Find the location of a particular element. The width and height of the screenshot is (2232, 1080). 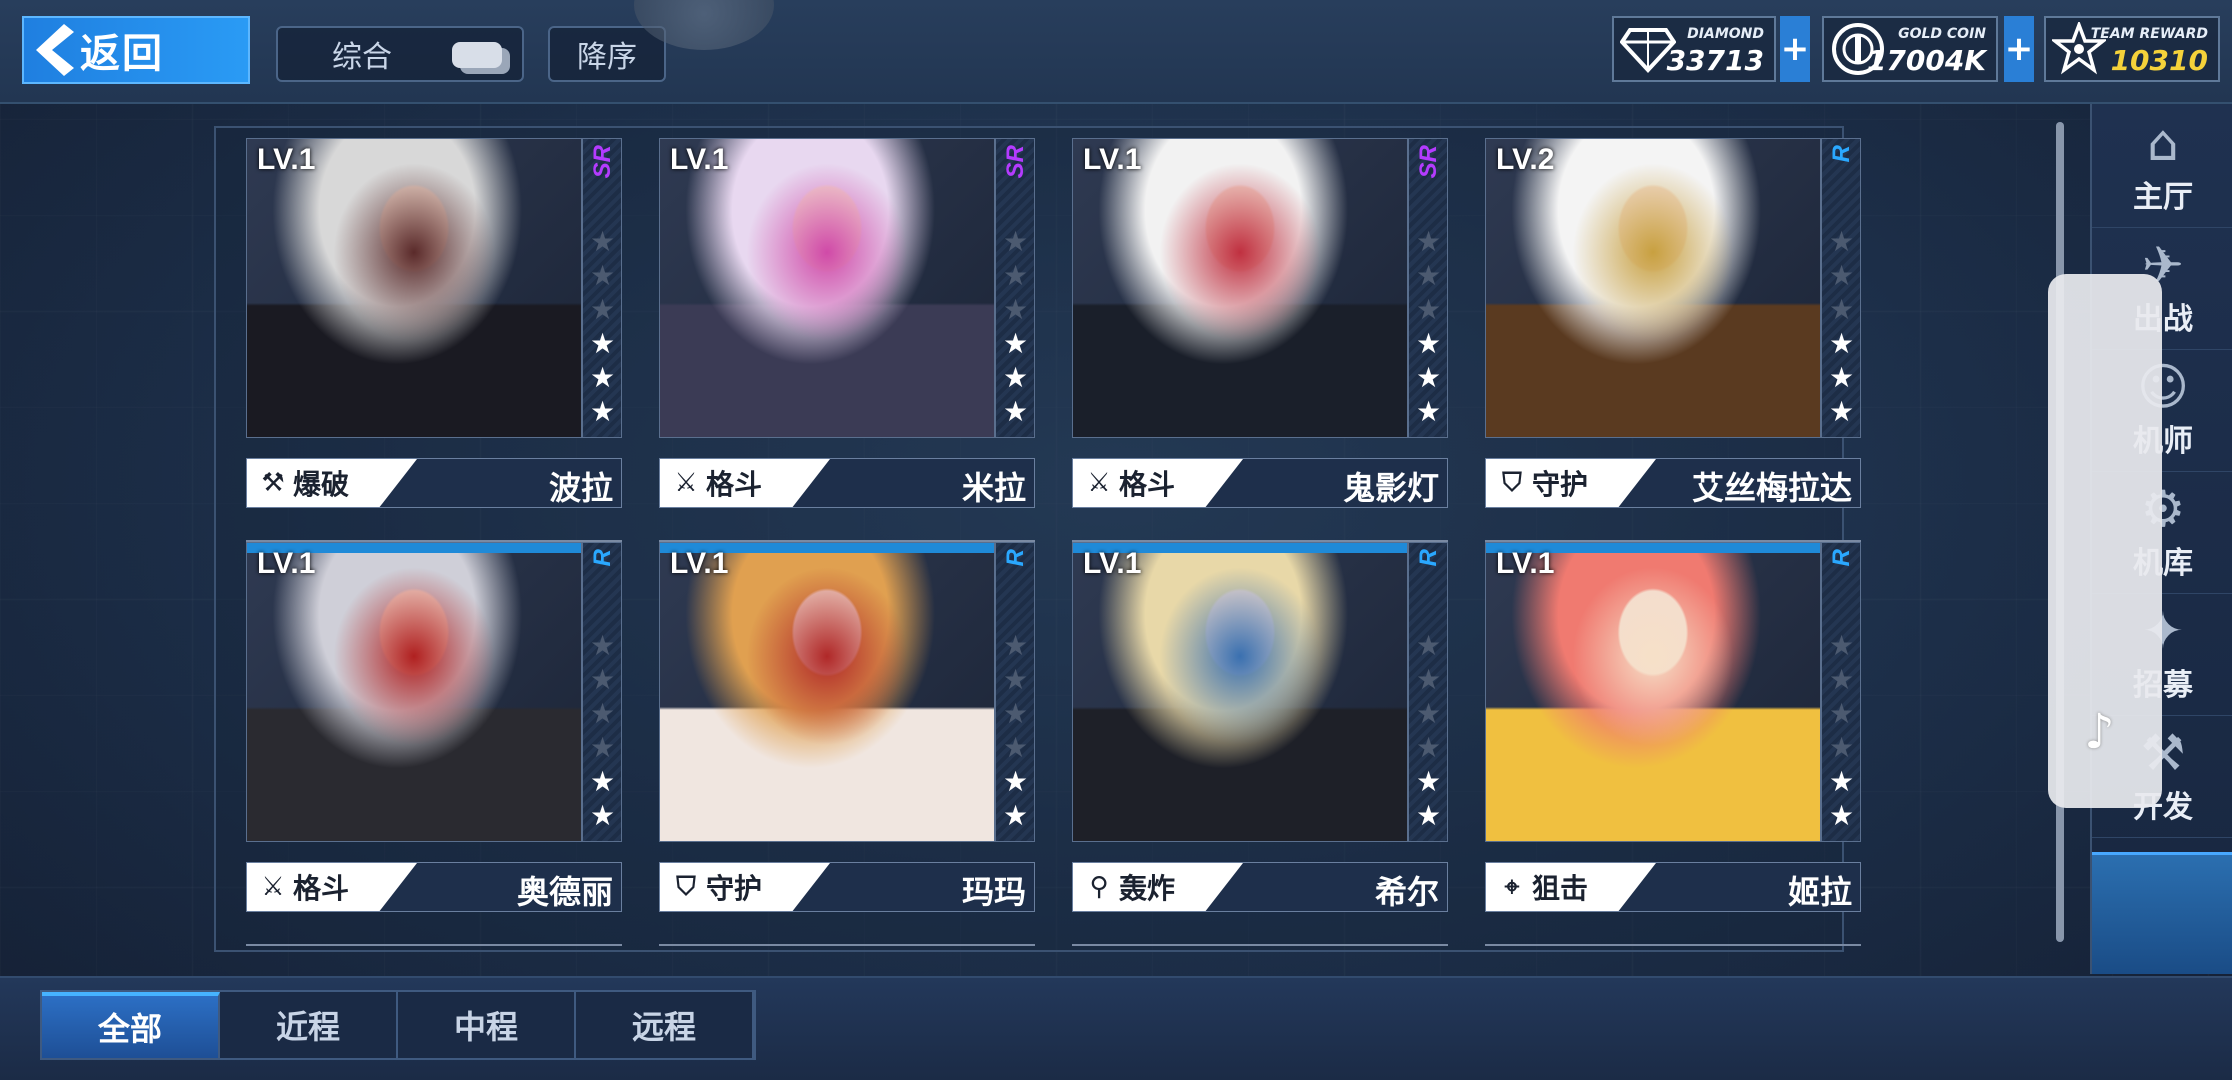

role-label: 爆破 is located at coordinates (321, 484).